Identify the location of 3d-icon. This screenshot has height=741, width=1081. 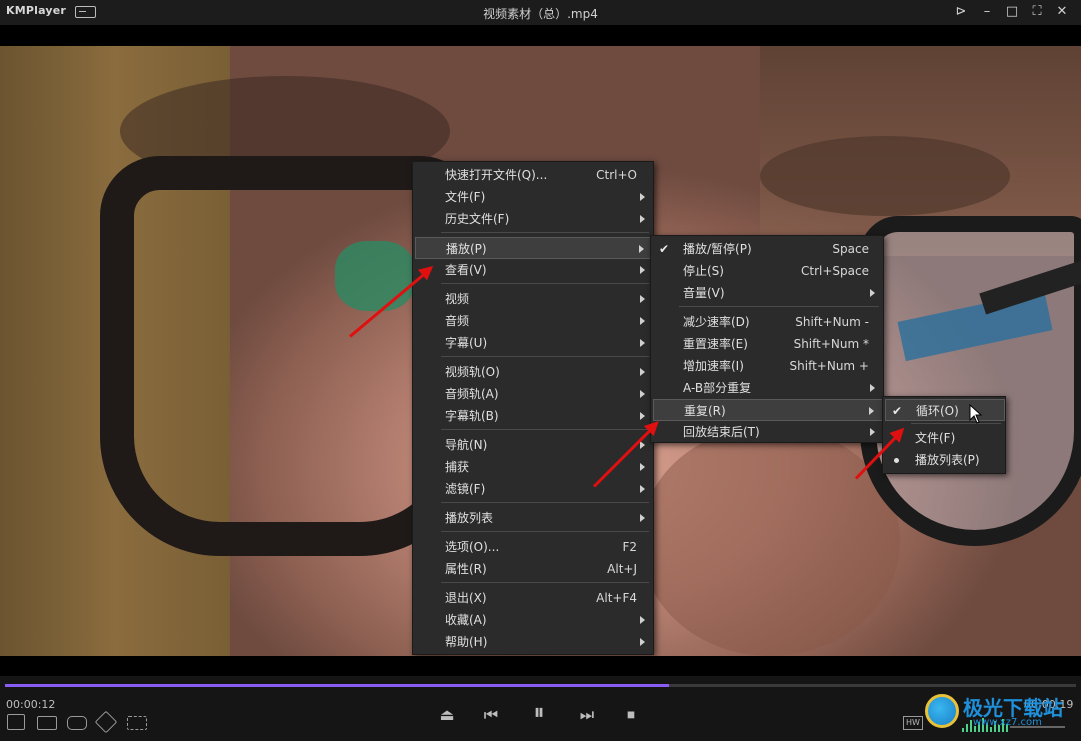
(106, 722).